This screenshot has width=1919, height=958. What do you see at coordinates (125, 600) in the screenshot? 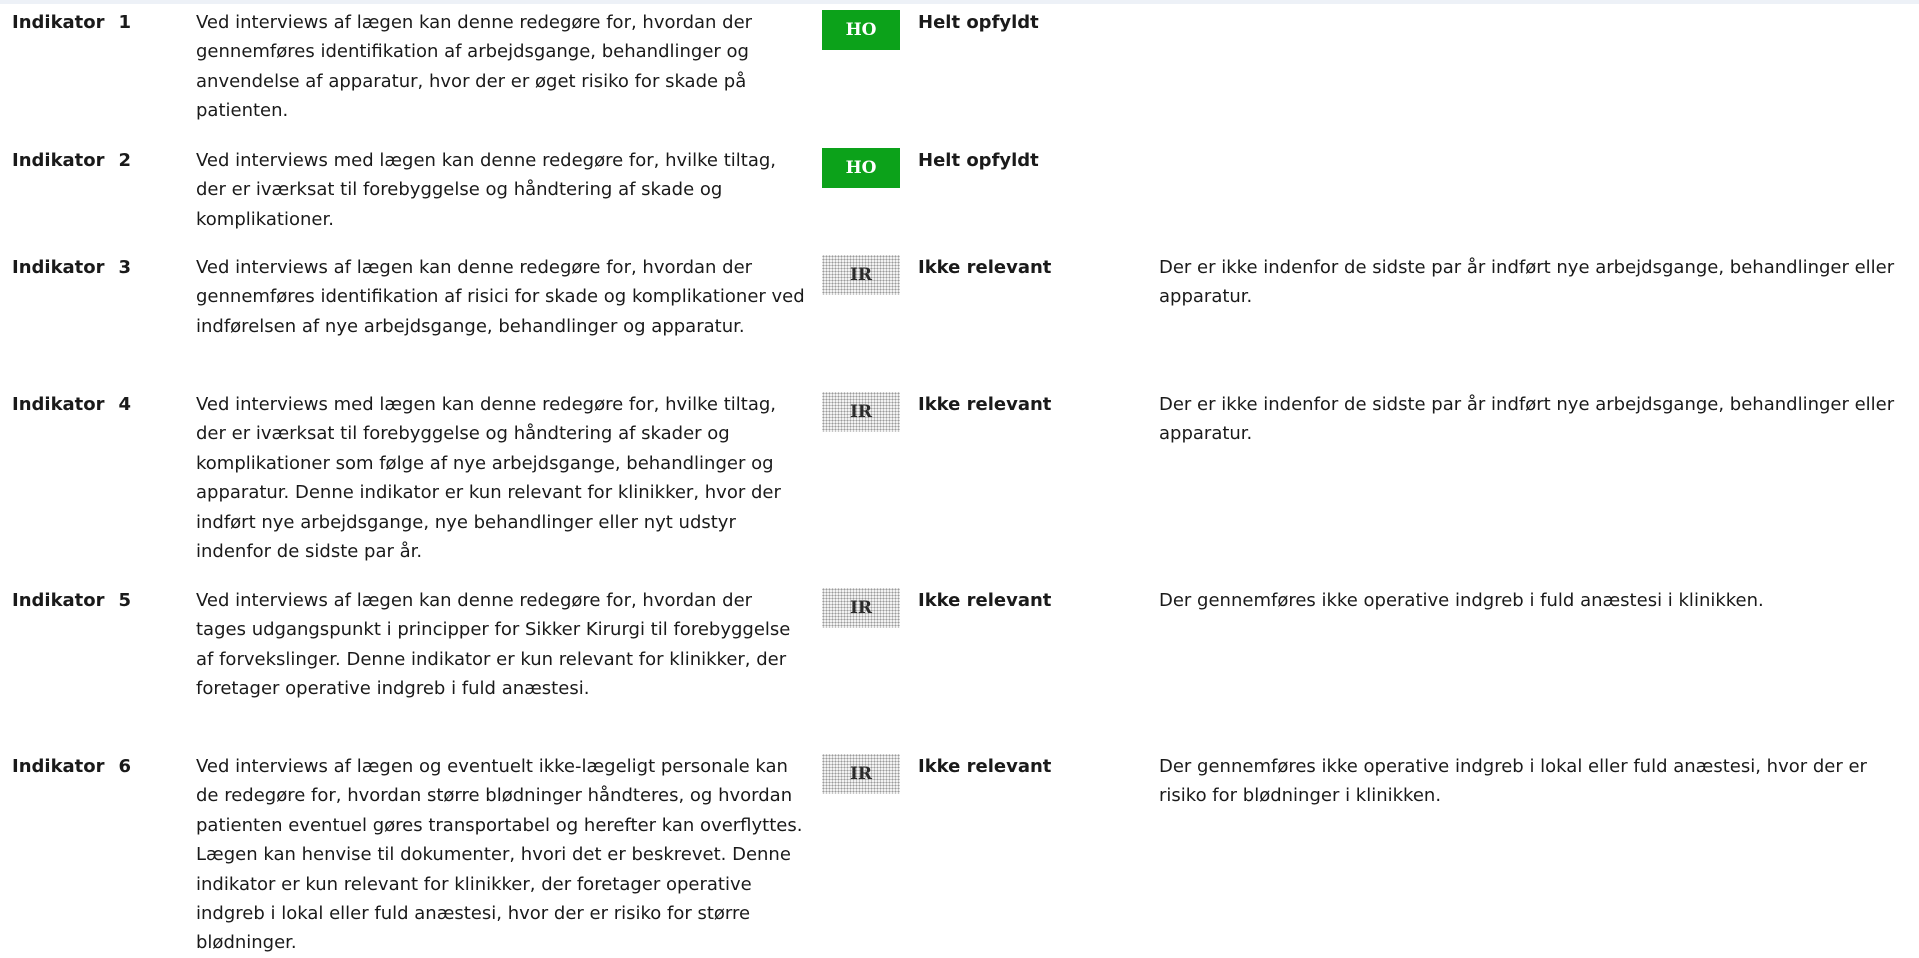
I see `indicator-number: 5` at bounding box center [125, 600].